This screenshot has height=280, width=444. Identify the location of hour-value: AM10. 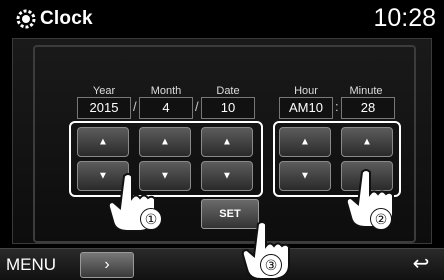
(306, 108).